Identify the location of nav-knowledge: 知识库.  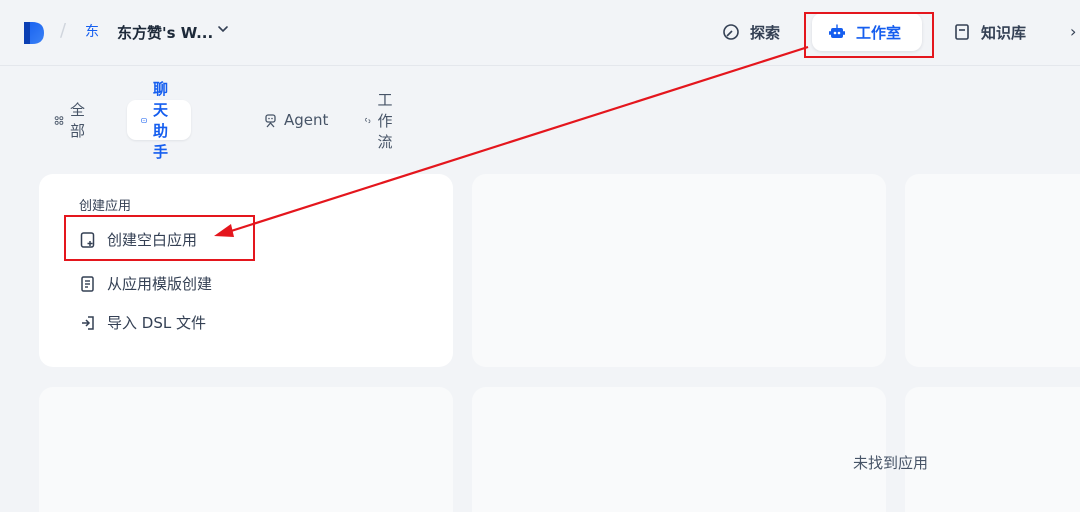
(989, 32).